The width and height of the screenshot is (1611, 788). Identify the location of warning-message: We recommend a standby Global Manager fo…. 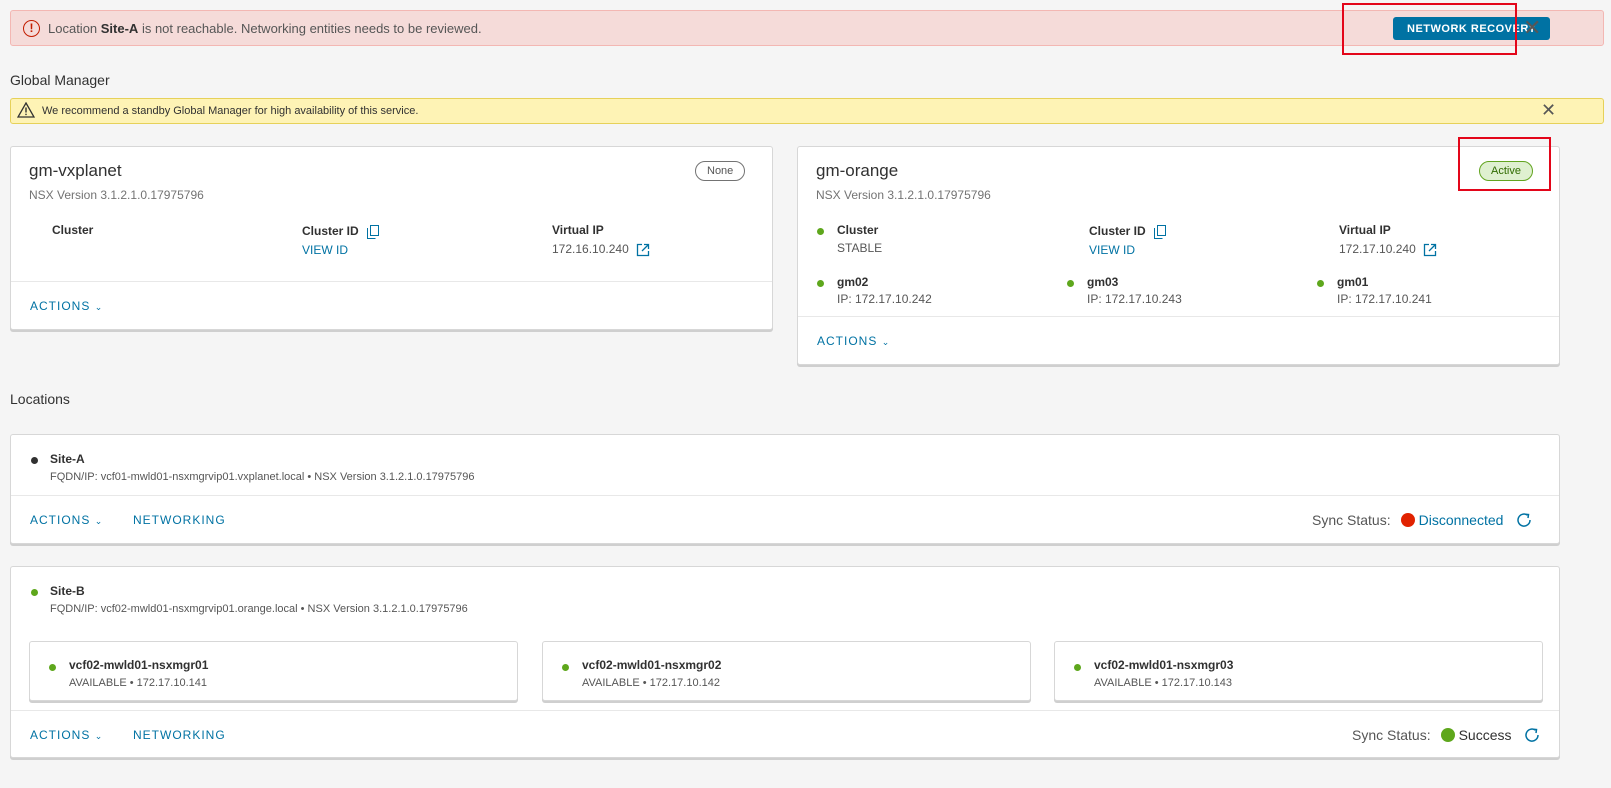
(230, 111).